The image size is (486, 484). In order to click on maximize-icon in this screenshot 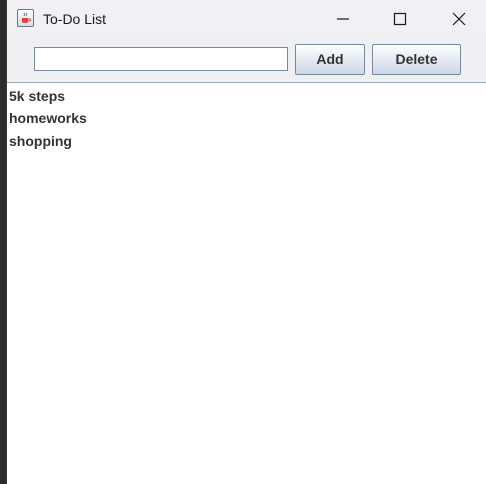, I will do `click(400, 19)`.